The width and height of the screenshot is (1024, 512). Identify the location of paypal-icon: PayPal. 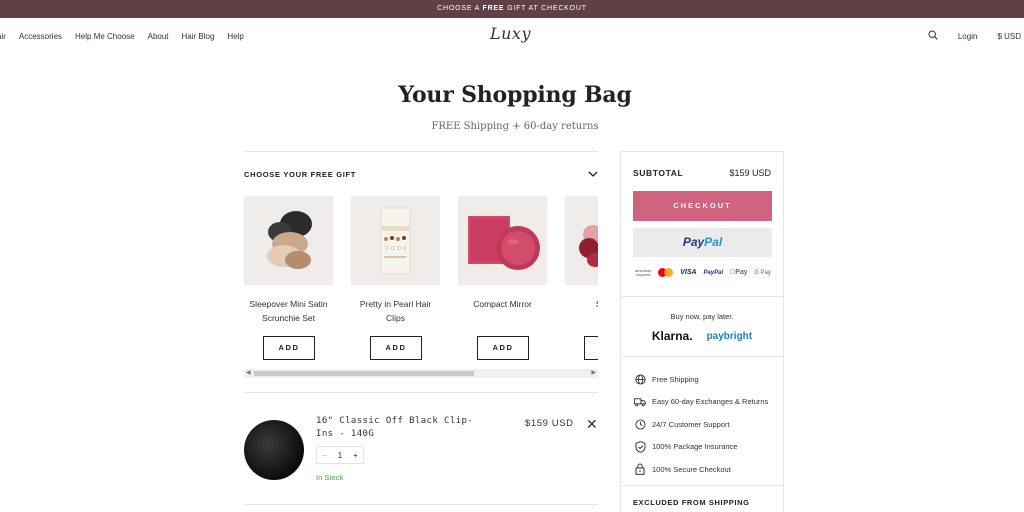
(713, 272).